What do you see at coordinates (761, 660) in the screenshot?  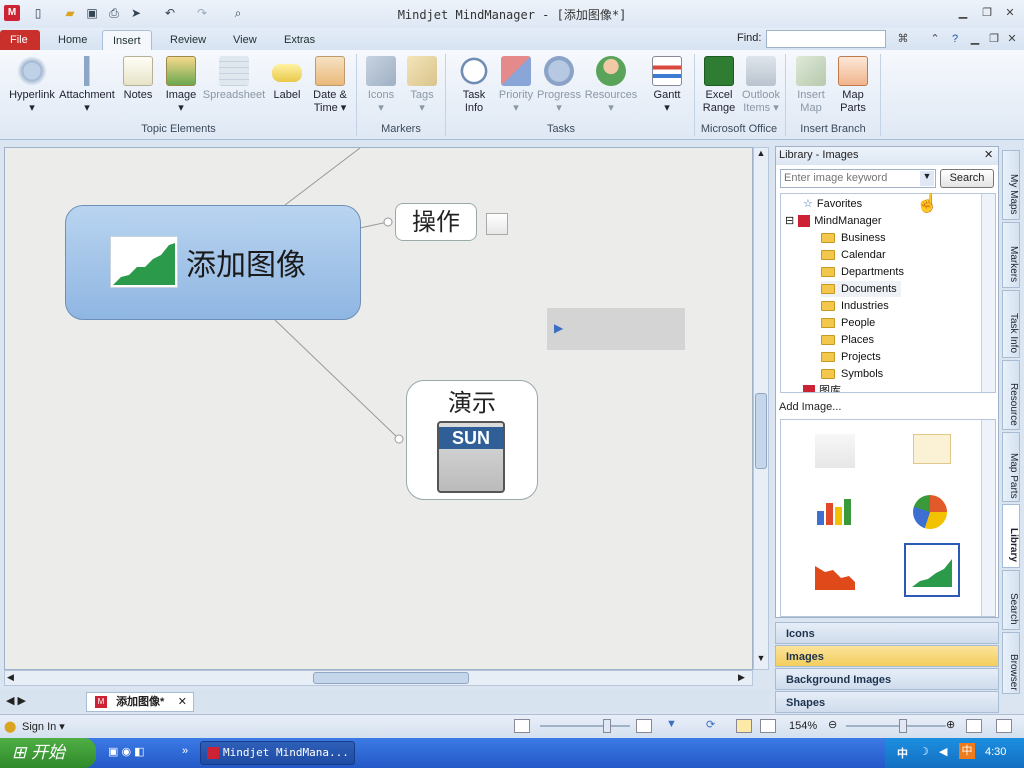 I see `scroll-down-icon: ▼` at bounding box center [761, 660].